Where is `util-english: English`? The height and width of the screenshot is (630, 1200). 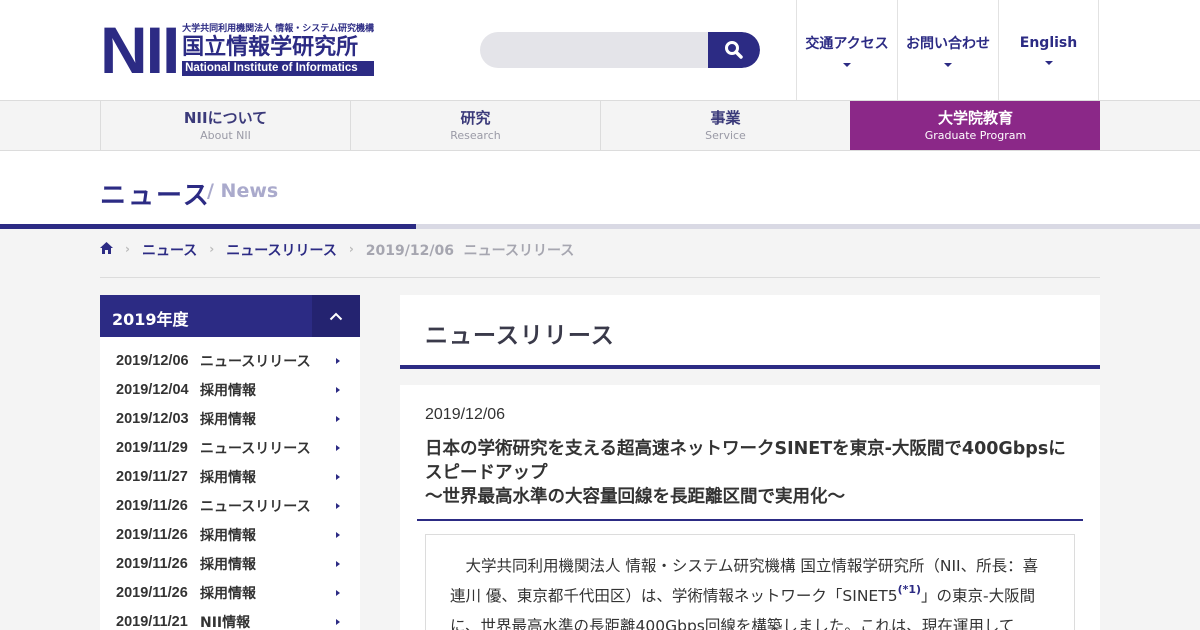 util-english: English is located at coordinates (1048, 50).